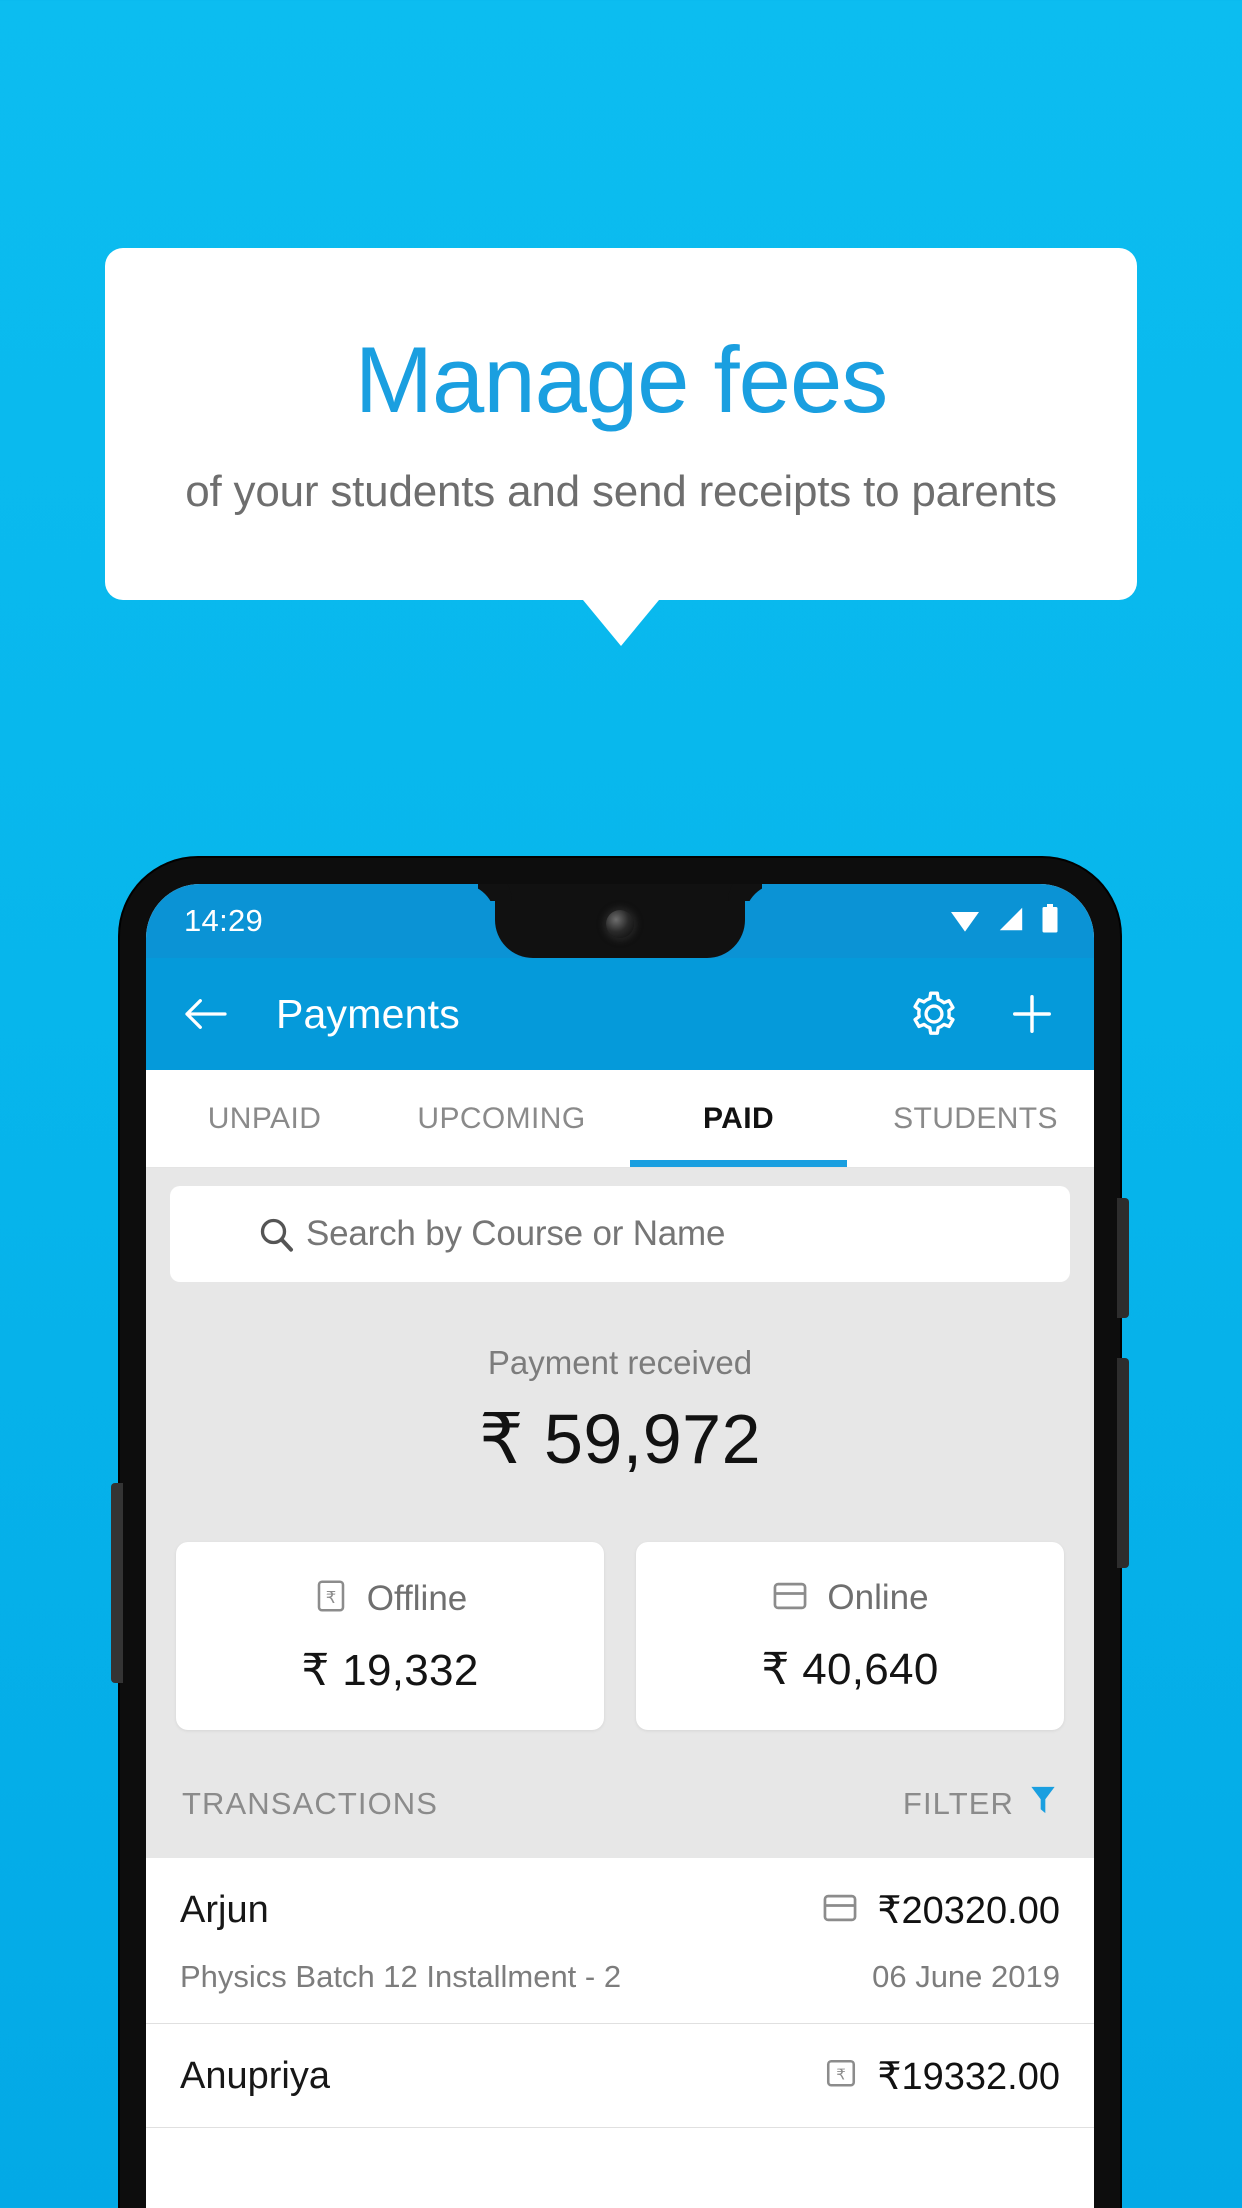 The height and width of the screenshot is (2208, 1242). What do you see at coordinates (1011, 921) in the screenshot?
I see `signal-icon` at bounding box center [1011, 921].